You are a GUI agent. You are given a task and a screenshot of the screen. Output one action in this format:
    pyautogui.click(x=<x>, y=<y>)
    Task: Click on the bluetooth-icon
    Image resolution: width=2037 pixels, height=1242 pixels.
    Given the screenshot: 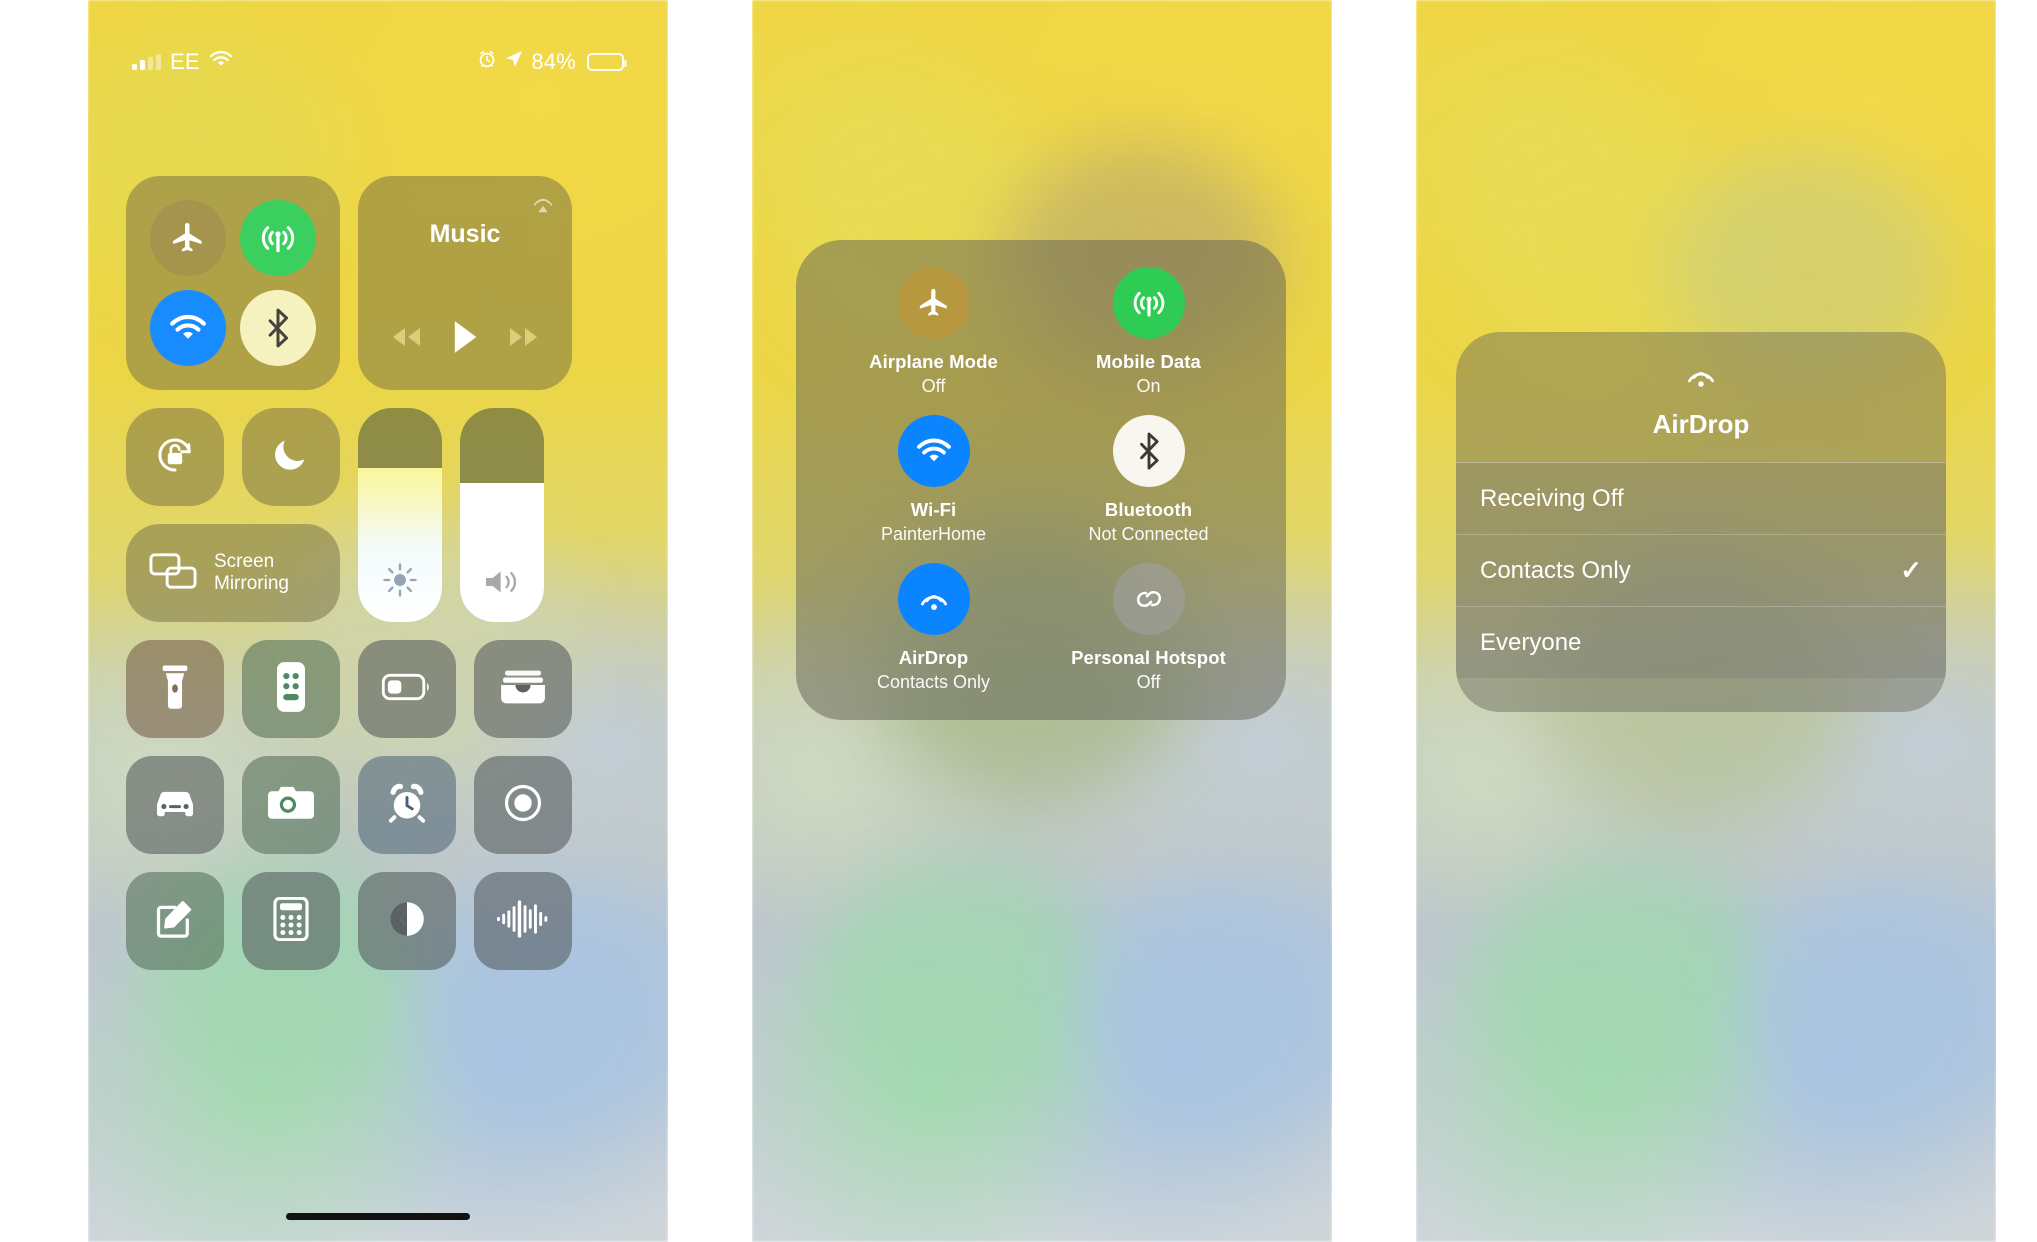 What is the action you would take?
    pyautogui.click(x=1148, y=451)
    